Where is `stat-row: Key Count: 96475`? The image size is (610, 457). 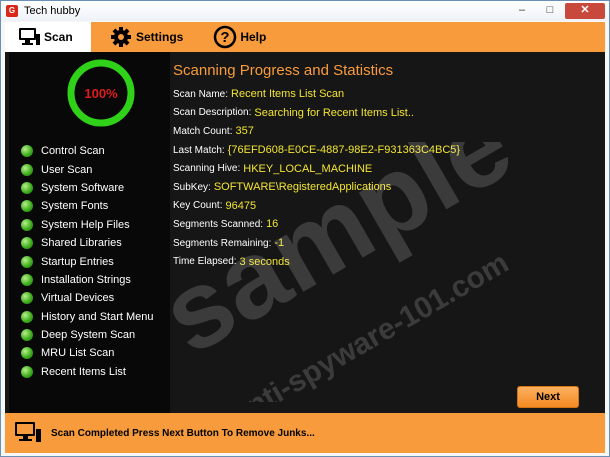
stat-row: Key Count: 96475 is located at coordinates (316, 206).